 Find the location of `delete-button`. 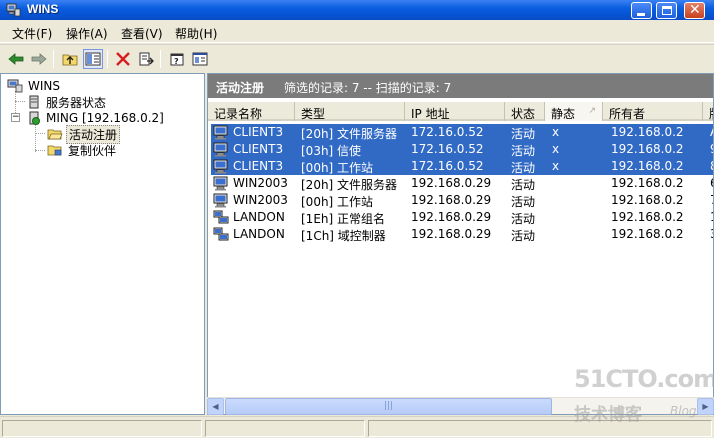

delete-button is located at coordinates (123, 59).